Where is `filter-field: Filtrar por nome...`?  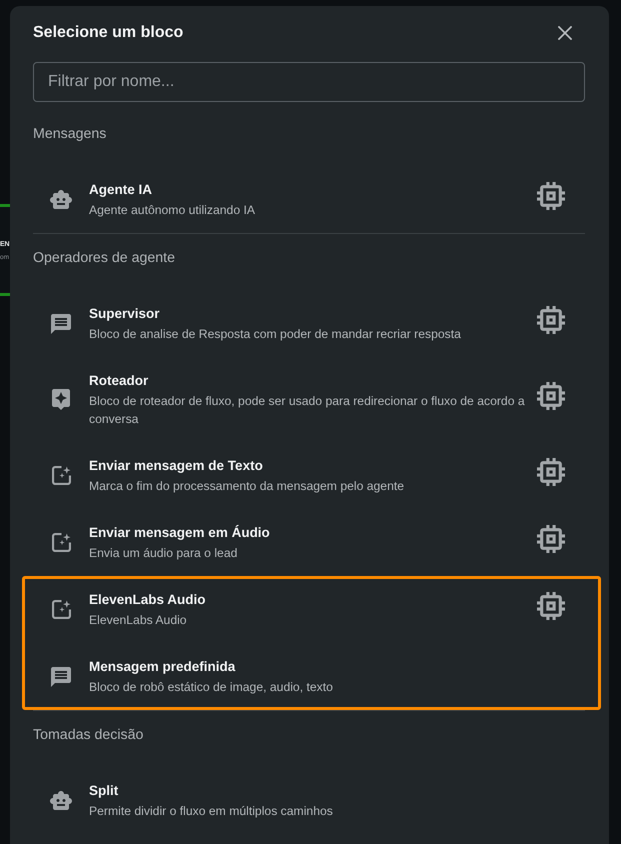
filter-field: Filtrar por nome... is located at coordinates (309, 82).